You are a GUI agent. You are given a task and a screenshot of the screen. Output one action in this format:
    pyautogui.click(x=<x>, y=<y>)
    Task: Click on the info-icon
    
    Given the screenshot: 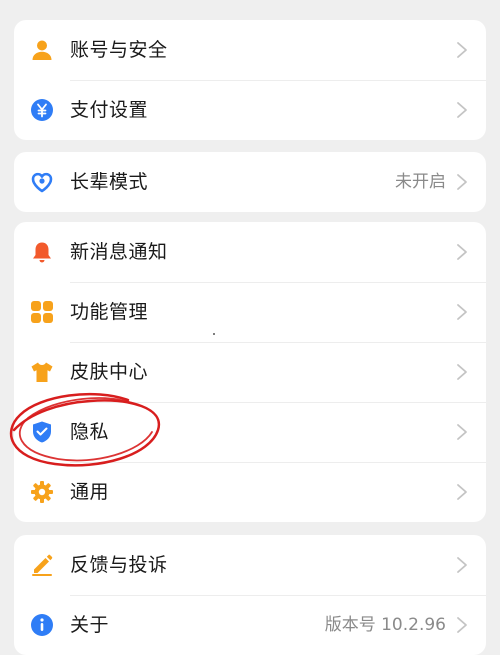 What is the action you would take?
    pyautogui.click(x=42, y=625)
    